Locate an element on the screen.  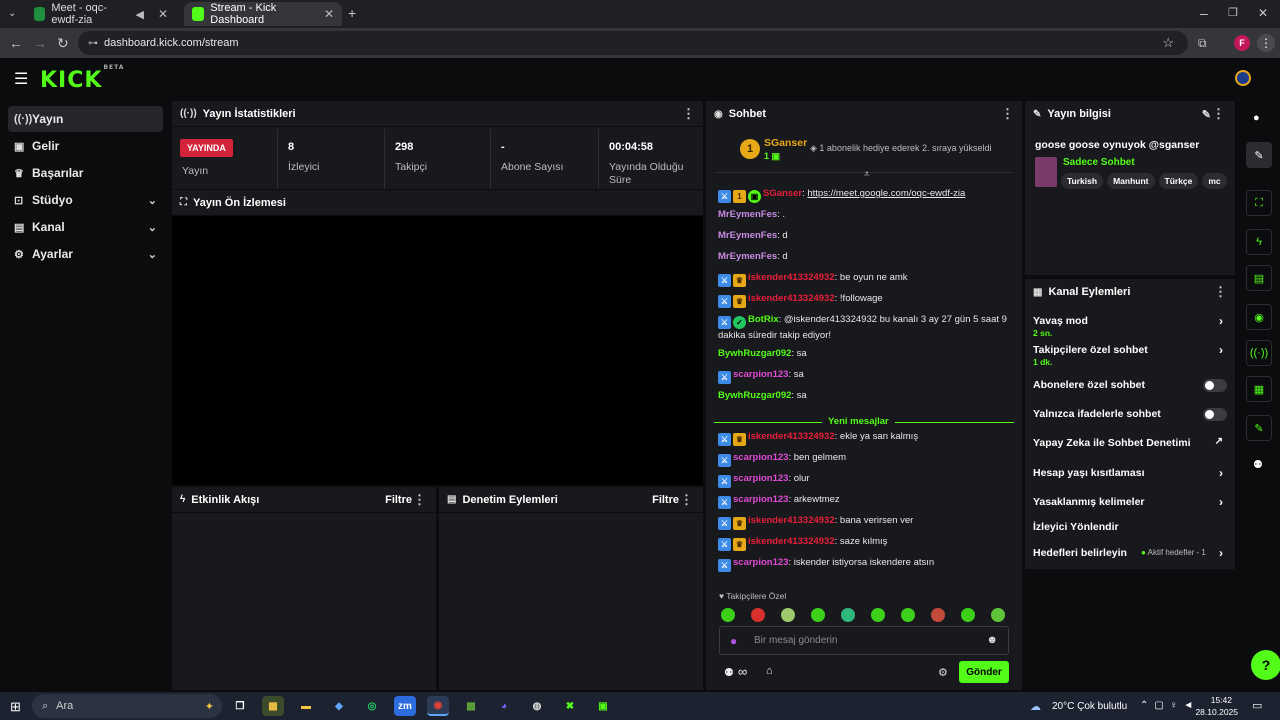
close-icon: ✕ is located at coordinates (329, 14).